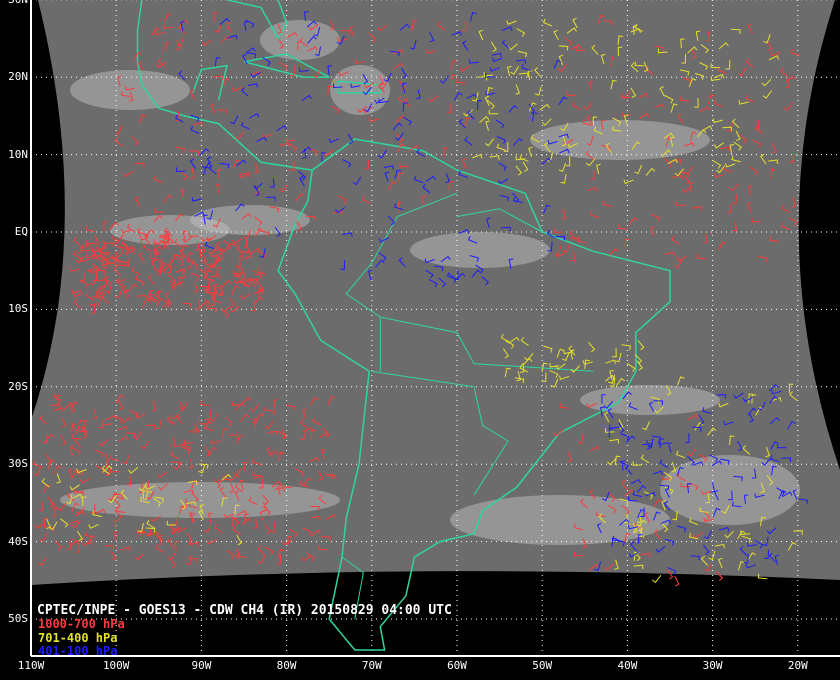 The image size is (840, 680). I want to click on lat-label: 40S, so click(18, 541).